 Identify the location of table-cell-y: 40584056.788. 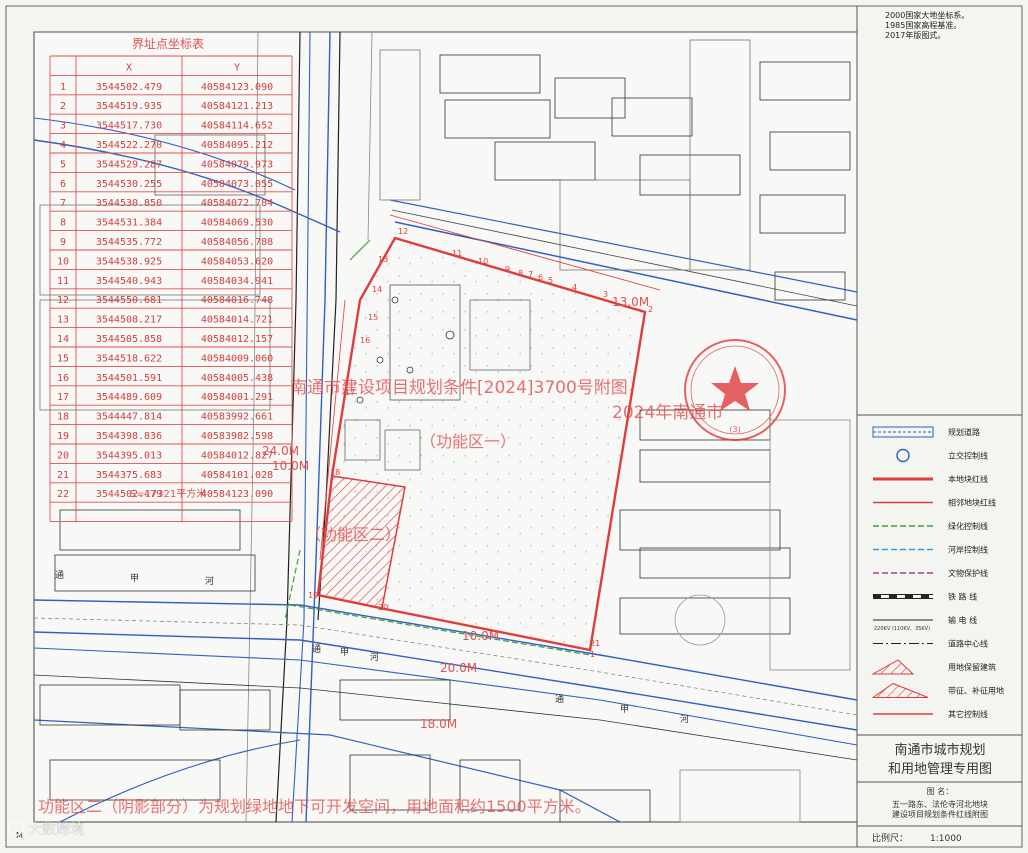
(237, 242).